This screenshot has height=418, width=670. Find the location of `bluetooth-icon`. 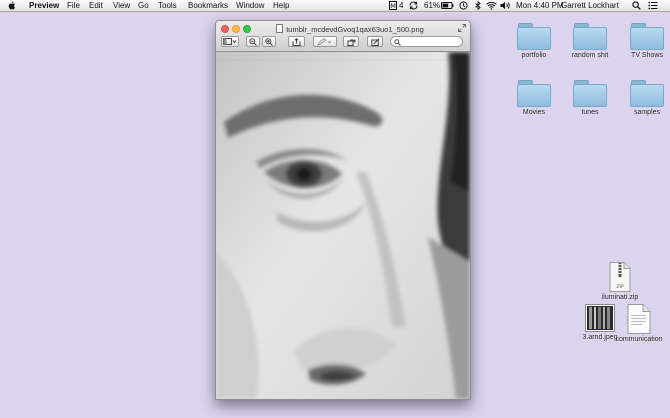

bluetooth-icon is located at coordinates (478, 5).